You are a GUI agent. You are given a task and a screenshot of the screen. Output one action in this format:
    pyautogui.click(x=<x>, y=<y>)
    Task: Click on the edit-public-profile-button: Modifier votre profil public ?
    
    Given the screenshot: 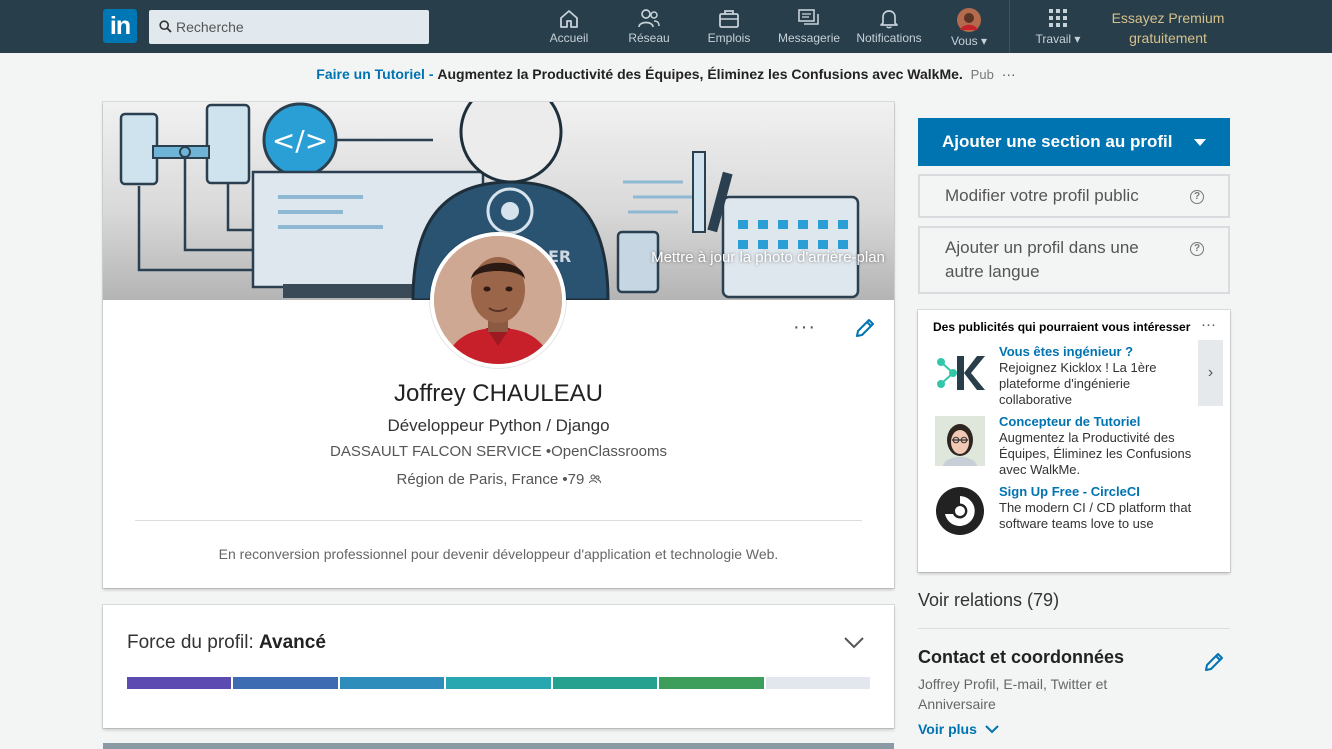 What is the action you would take?
    pyautogui.click(x=1074, y=196)
    